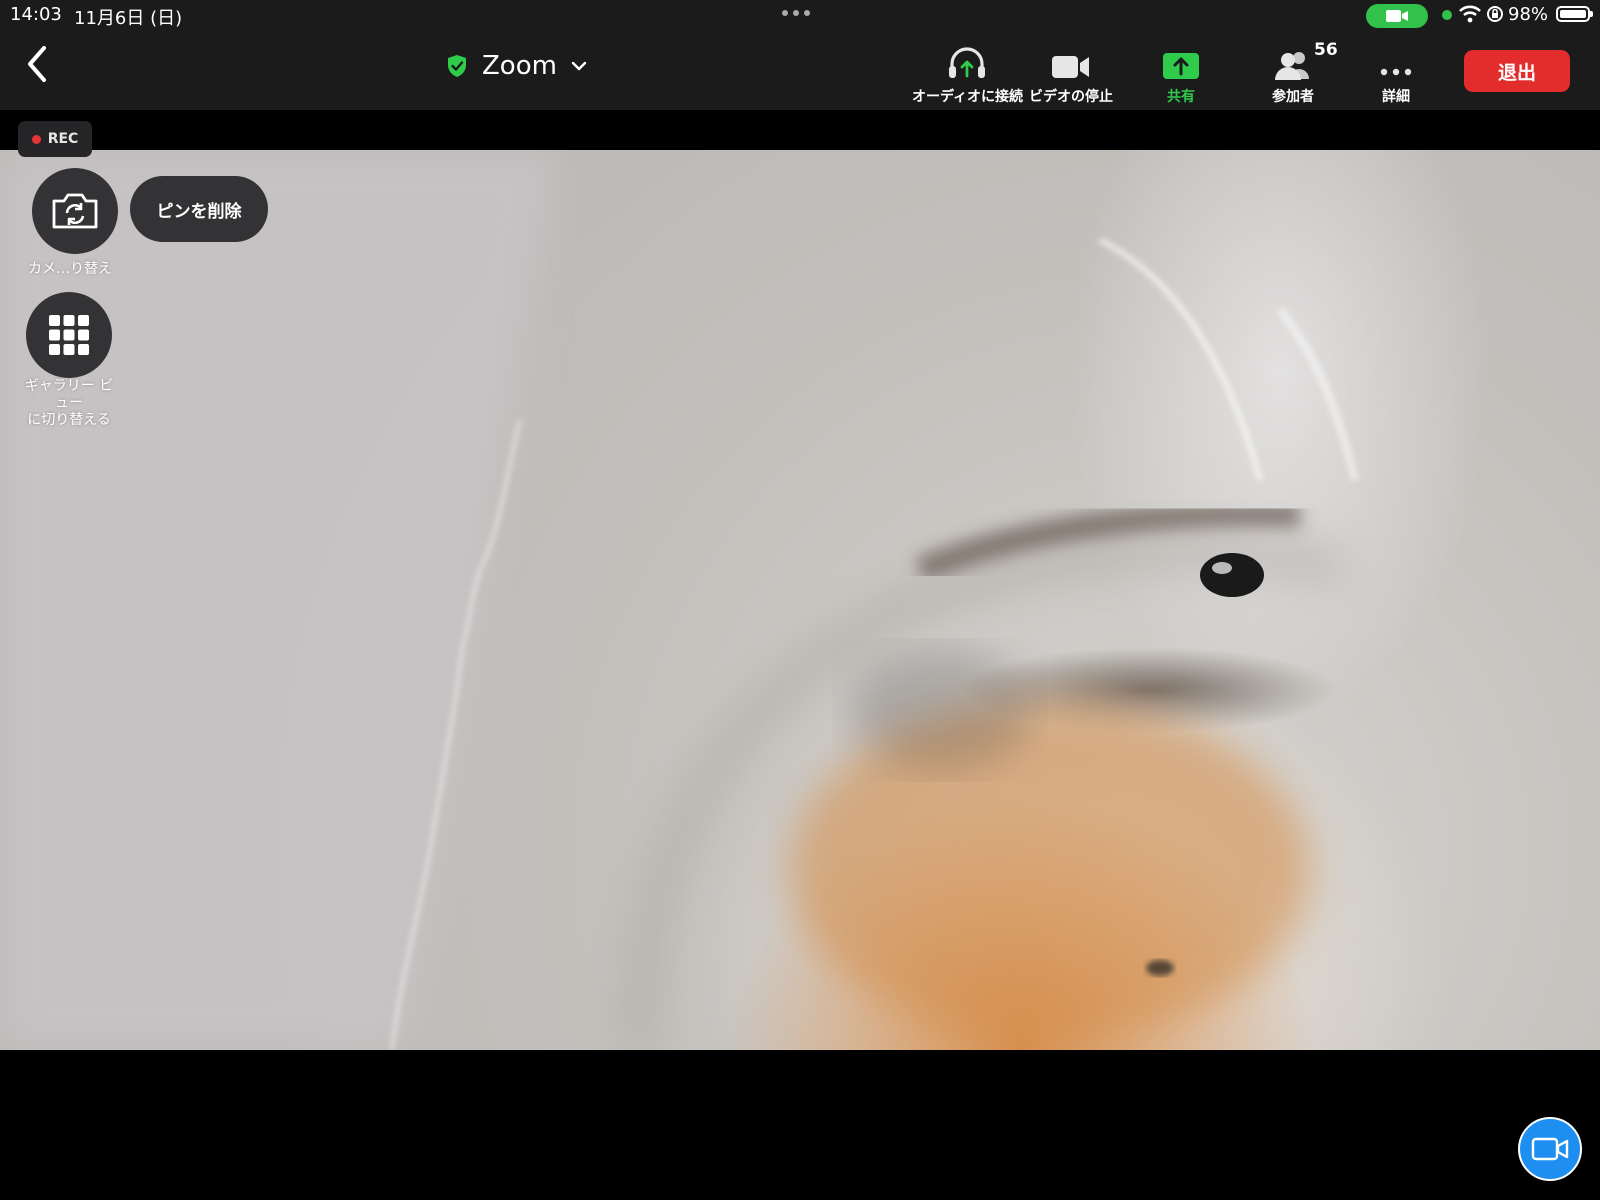 The height and width of the screenshot is (1200, 1600). What do you see at coordinates (1470, 14) in the screenshot?
I see `wifi-icon` at bounding box center [1470, 14].